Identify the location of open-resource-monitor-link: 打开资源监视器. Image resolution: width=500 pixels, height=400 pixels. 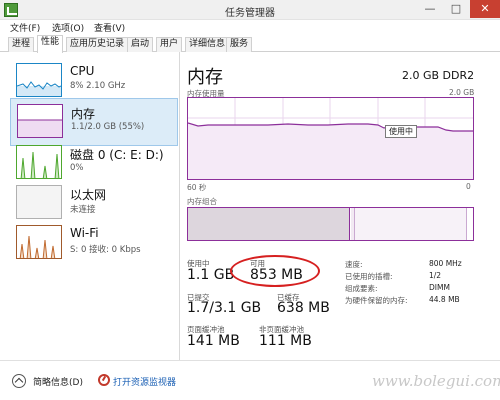
(144, 381).